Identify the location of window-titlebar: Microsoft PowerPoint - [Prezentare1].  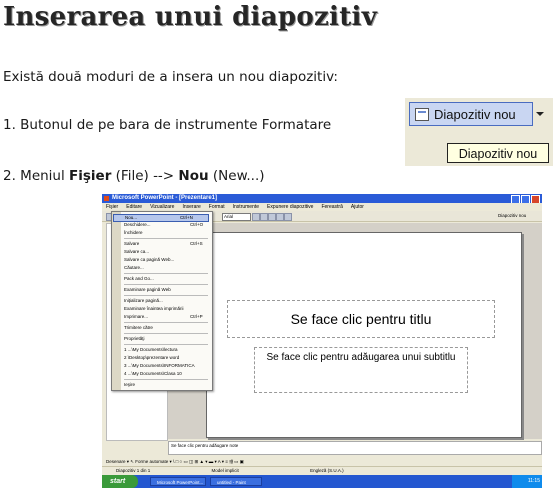
(322, 199).